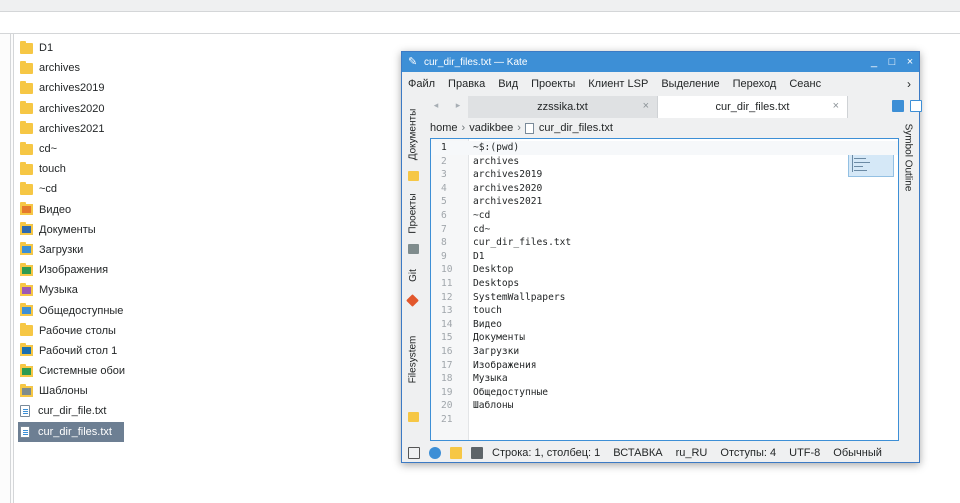 This screenshot has height=503, width=960. What do you see at coordinates (874, 62) in the screenshot?
I see `minimize-button: _` at bounding box center [874, 62].